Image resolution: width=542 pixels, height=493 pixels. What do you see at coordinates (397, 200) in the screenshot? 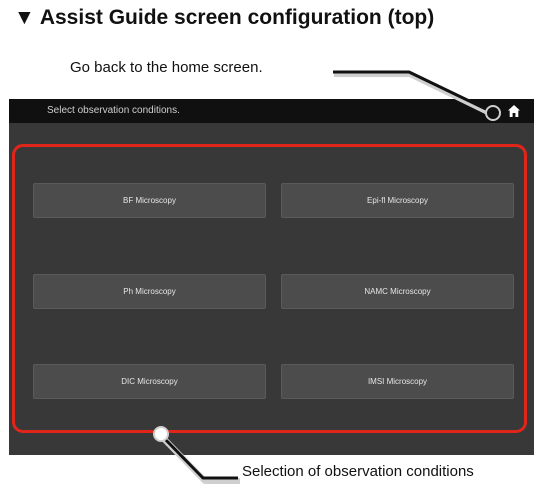
I see `epi-fl-microscopy-button: Epi-fl Microscopy` at bounding box center [397, 200].